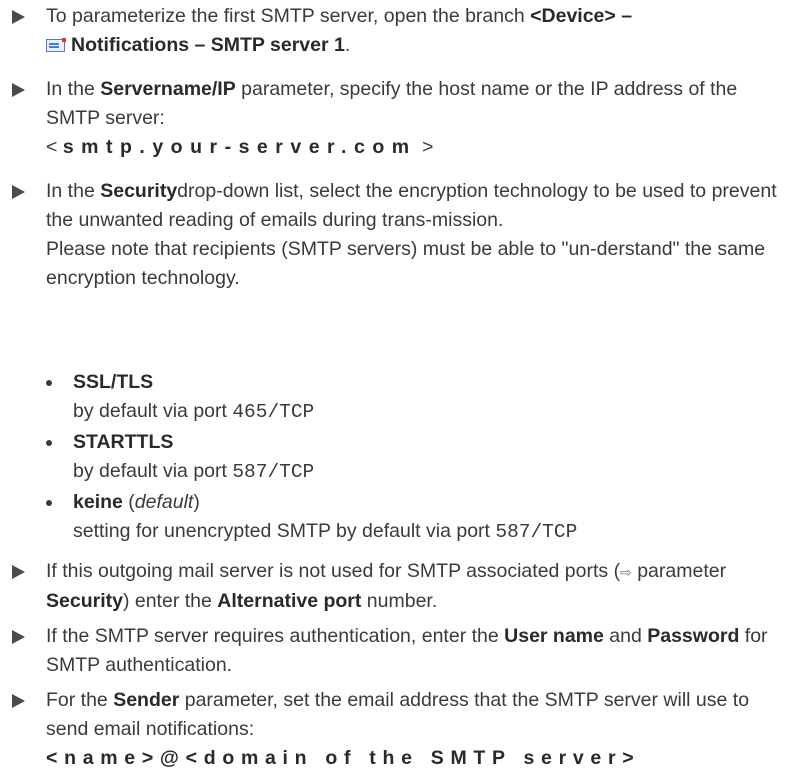  I want to click on param-user-name: User name, so click(554, 636).